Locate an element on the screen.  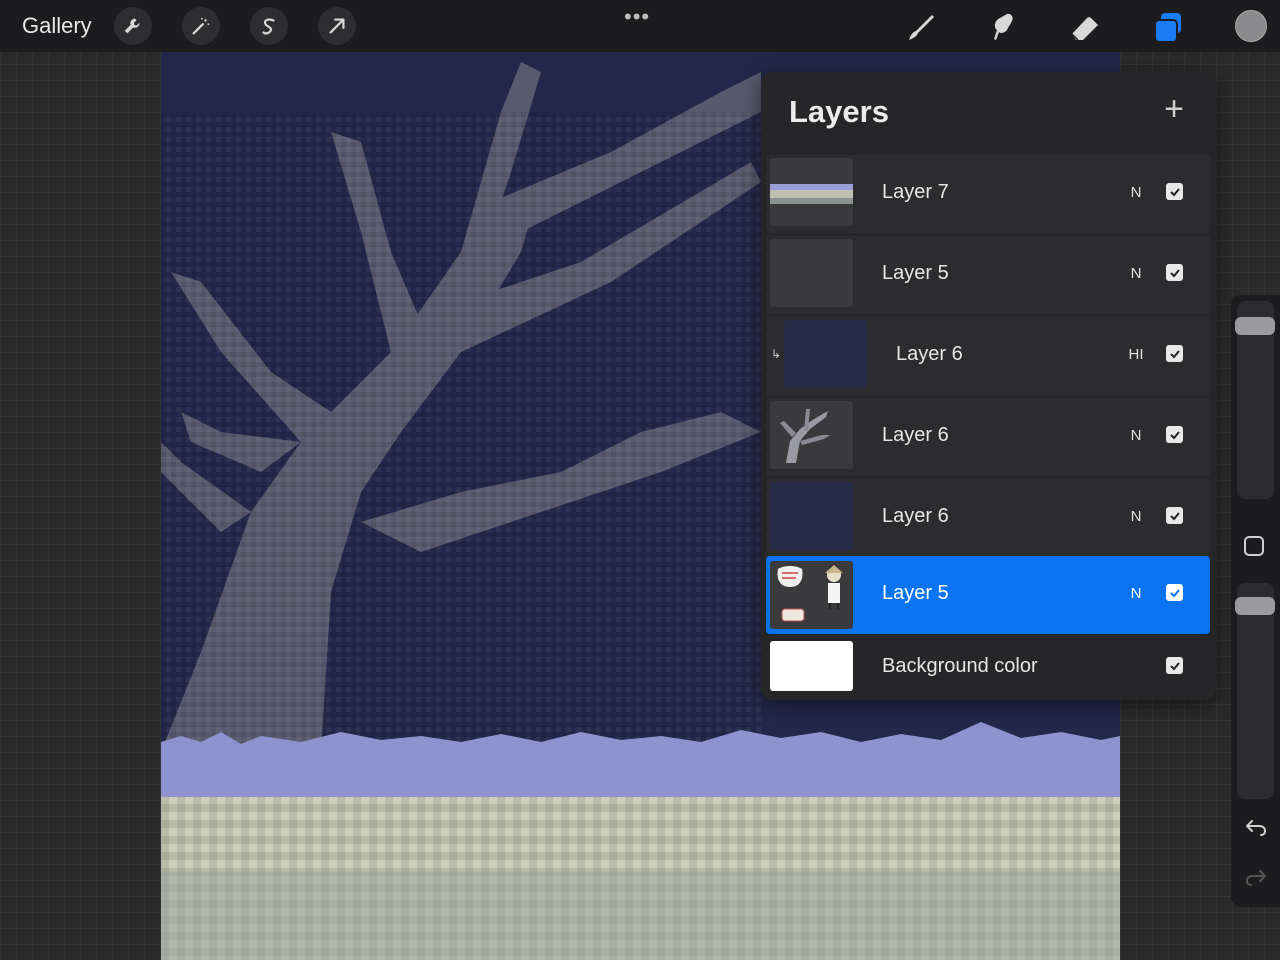
wrench-icon is located at coordinates (133, 26).